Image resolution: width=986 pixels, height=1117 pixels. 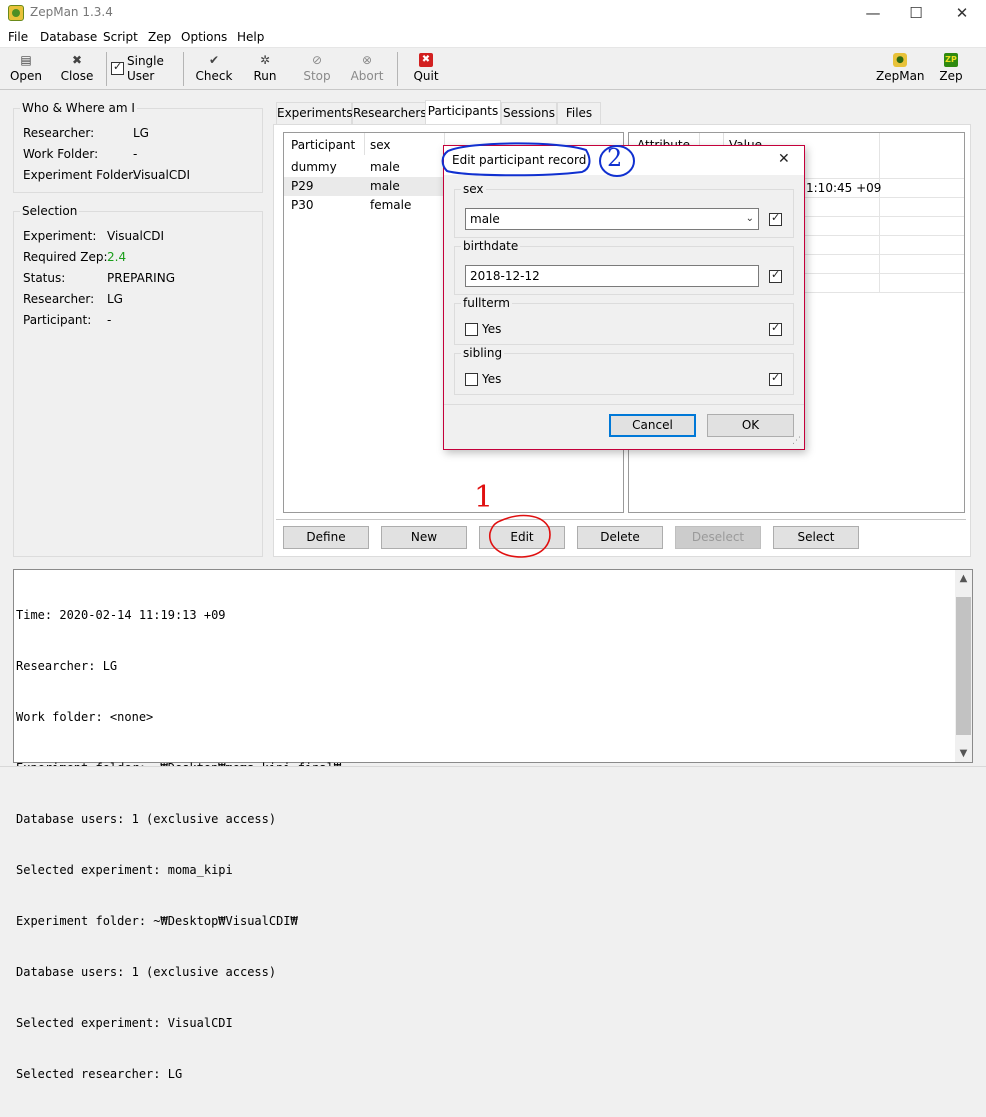 I want to click on abort-icon: ⊗, so click(x=367, y=60).